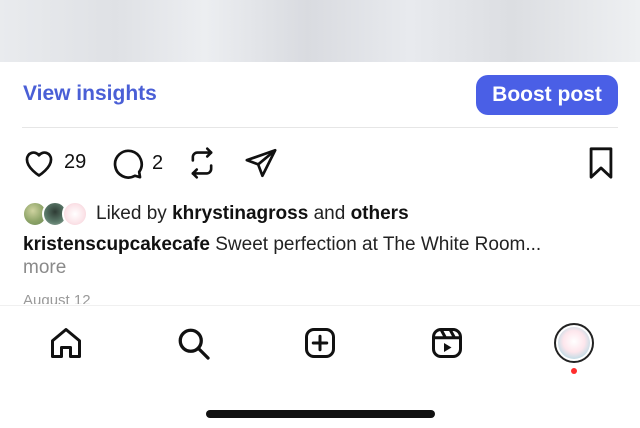  I want to click on bookmark-icon, so click(601, 163).